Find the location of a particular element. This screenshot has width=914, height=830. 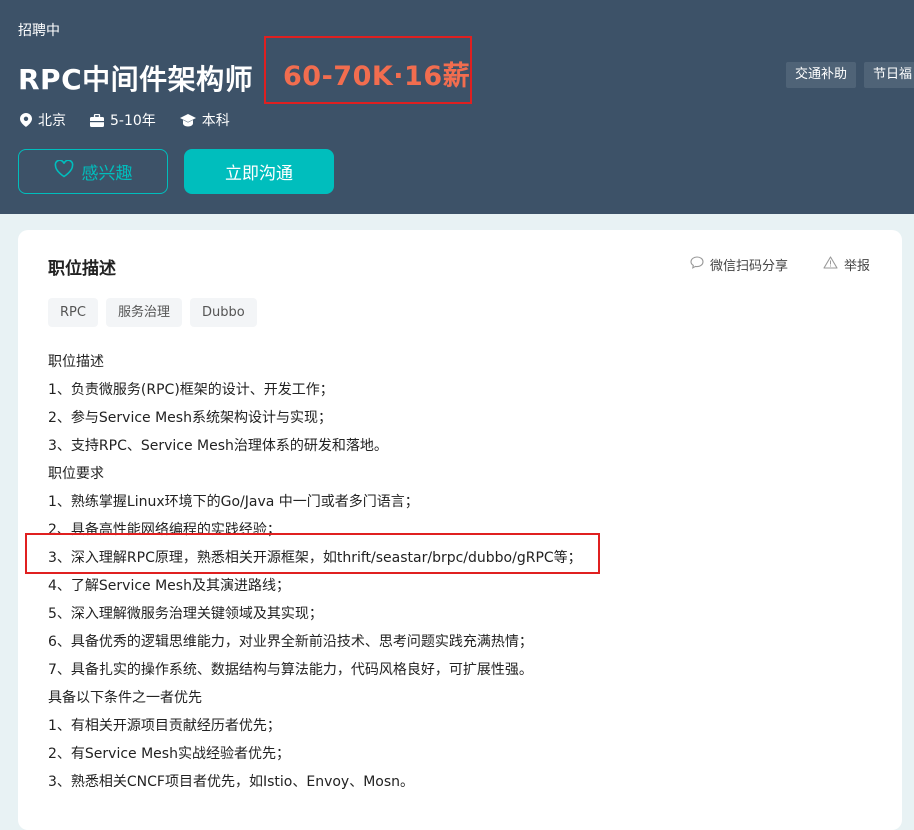

interest-button: 感兴趣 is located at coordinates (93, 171).